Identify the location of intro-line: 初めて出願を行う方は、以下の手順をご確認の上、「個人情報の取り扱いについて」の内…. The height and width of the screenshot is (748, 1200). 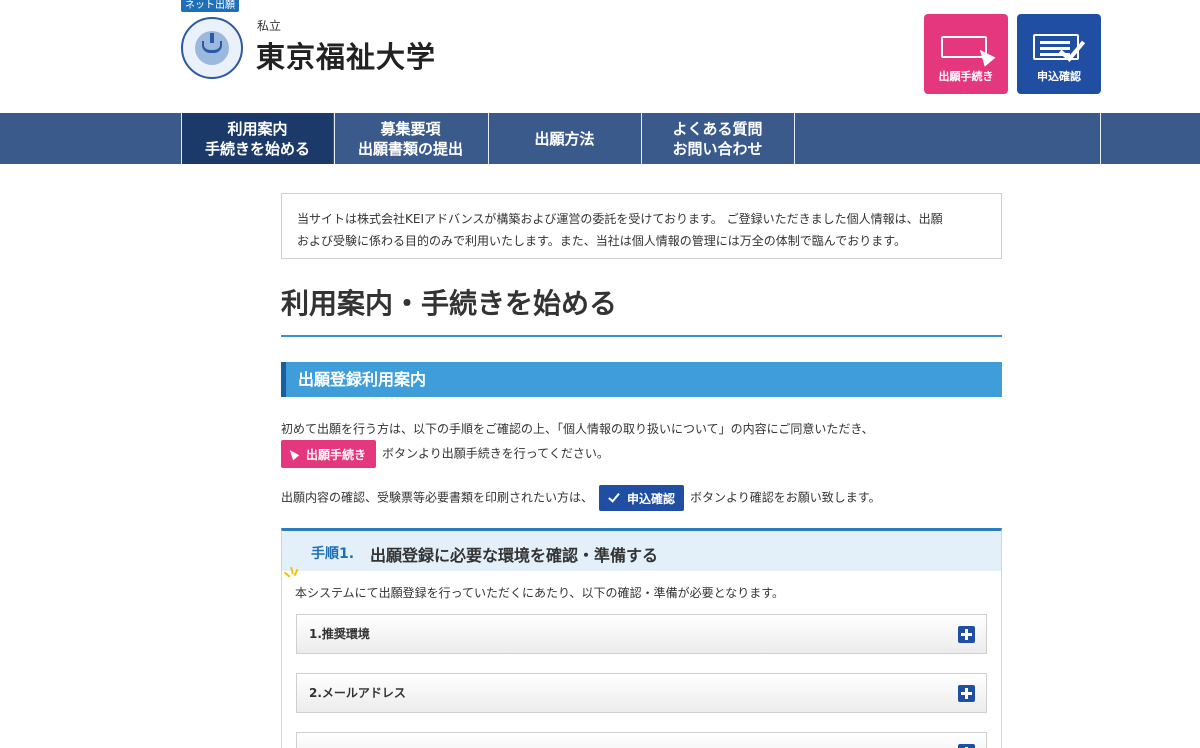
(577, 429).